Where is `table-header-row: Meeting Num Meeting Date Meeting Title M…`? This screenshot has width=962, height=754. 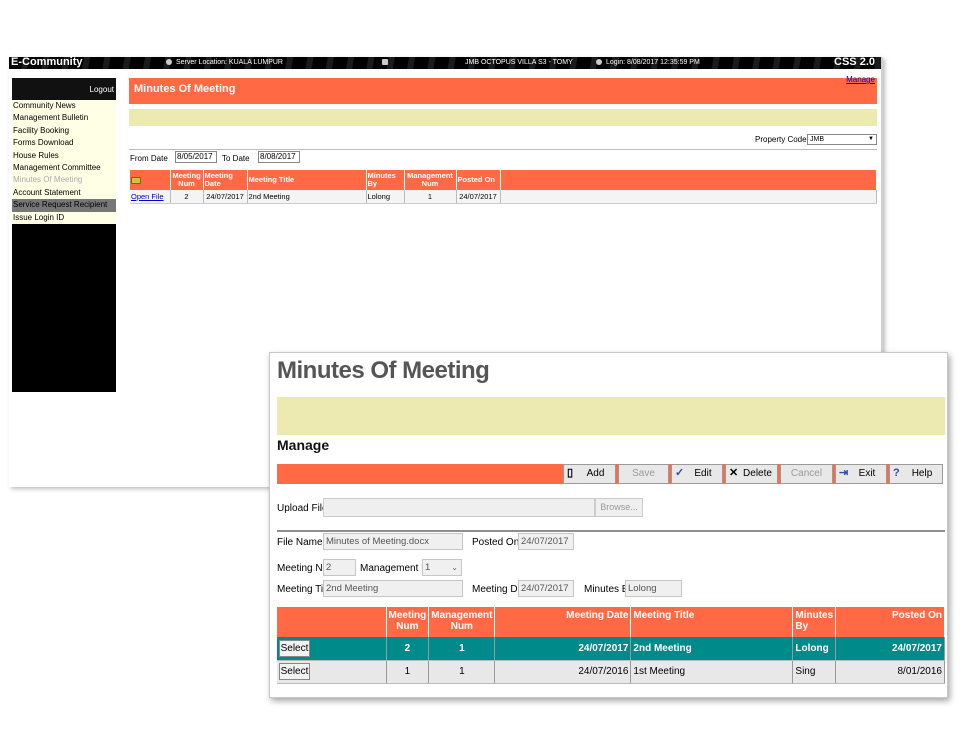 table-header-row: Meeting Num Meeting Date Meeting Title M… is located at coordinates (503, 180).